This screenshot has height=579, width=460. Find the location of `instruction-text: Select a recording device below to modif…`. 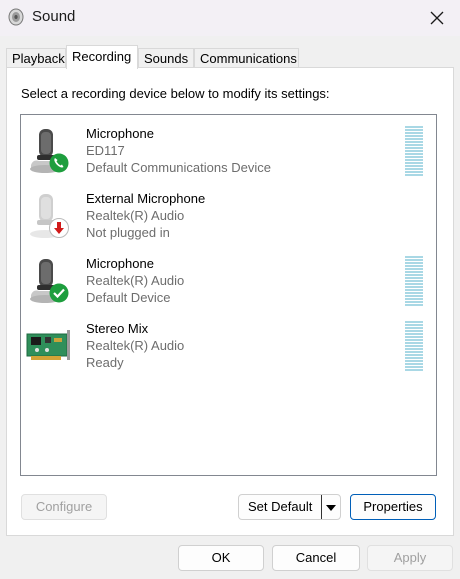

instruction-text: Select a recording device below to modif… is located at coordinates (175, 93).